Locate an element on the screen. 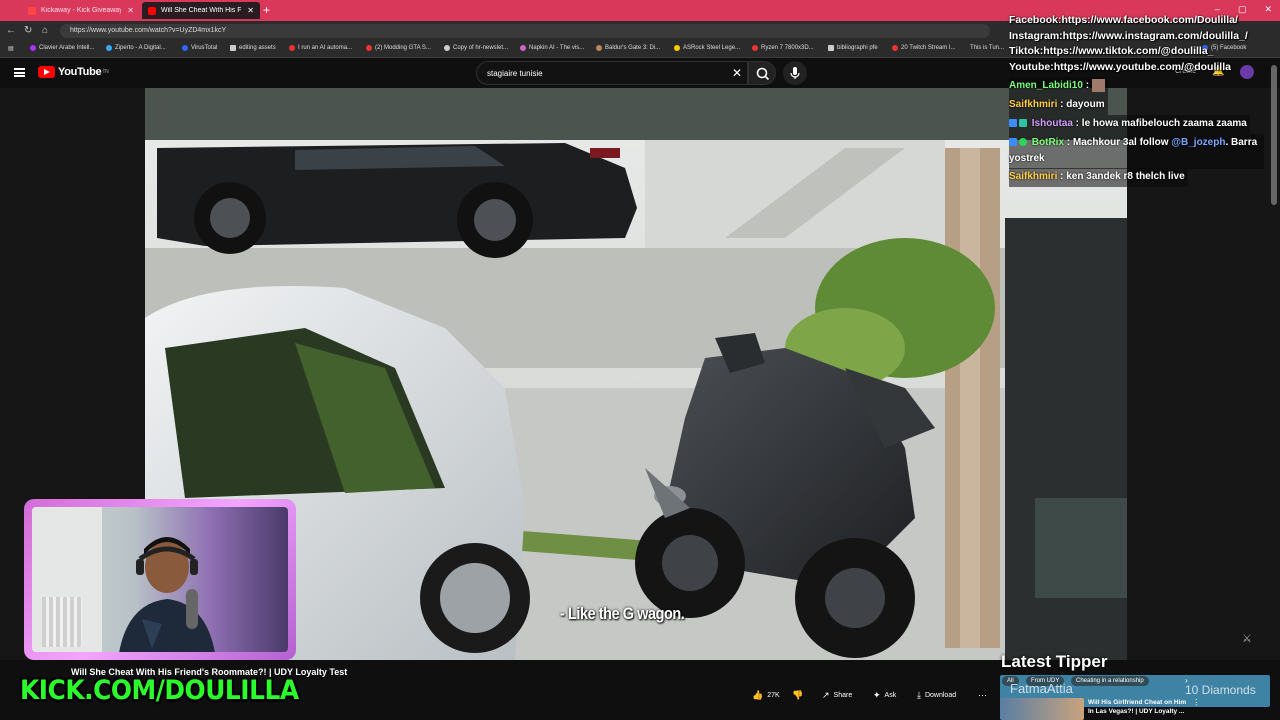 The height and width of the screenshot is (720, 1280). browser-tab: Kickaway - Kick Giveaway Tool ✕ is located at coordinates (81, 10).